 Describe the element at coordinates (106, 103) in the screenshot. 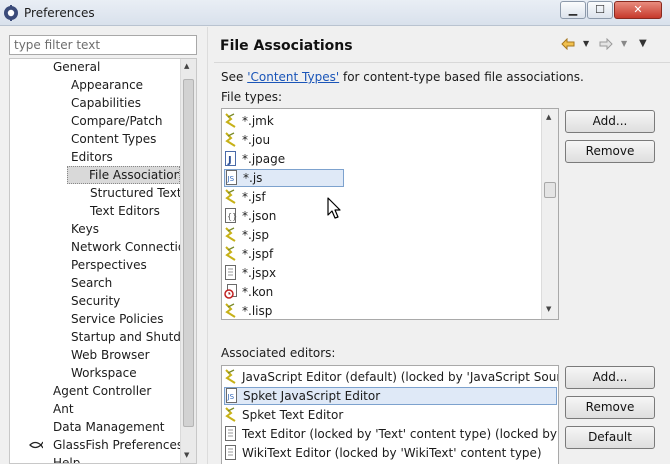

I see `tree-item-capabilities: Capabilities` at that location.